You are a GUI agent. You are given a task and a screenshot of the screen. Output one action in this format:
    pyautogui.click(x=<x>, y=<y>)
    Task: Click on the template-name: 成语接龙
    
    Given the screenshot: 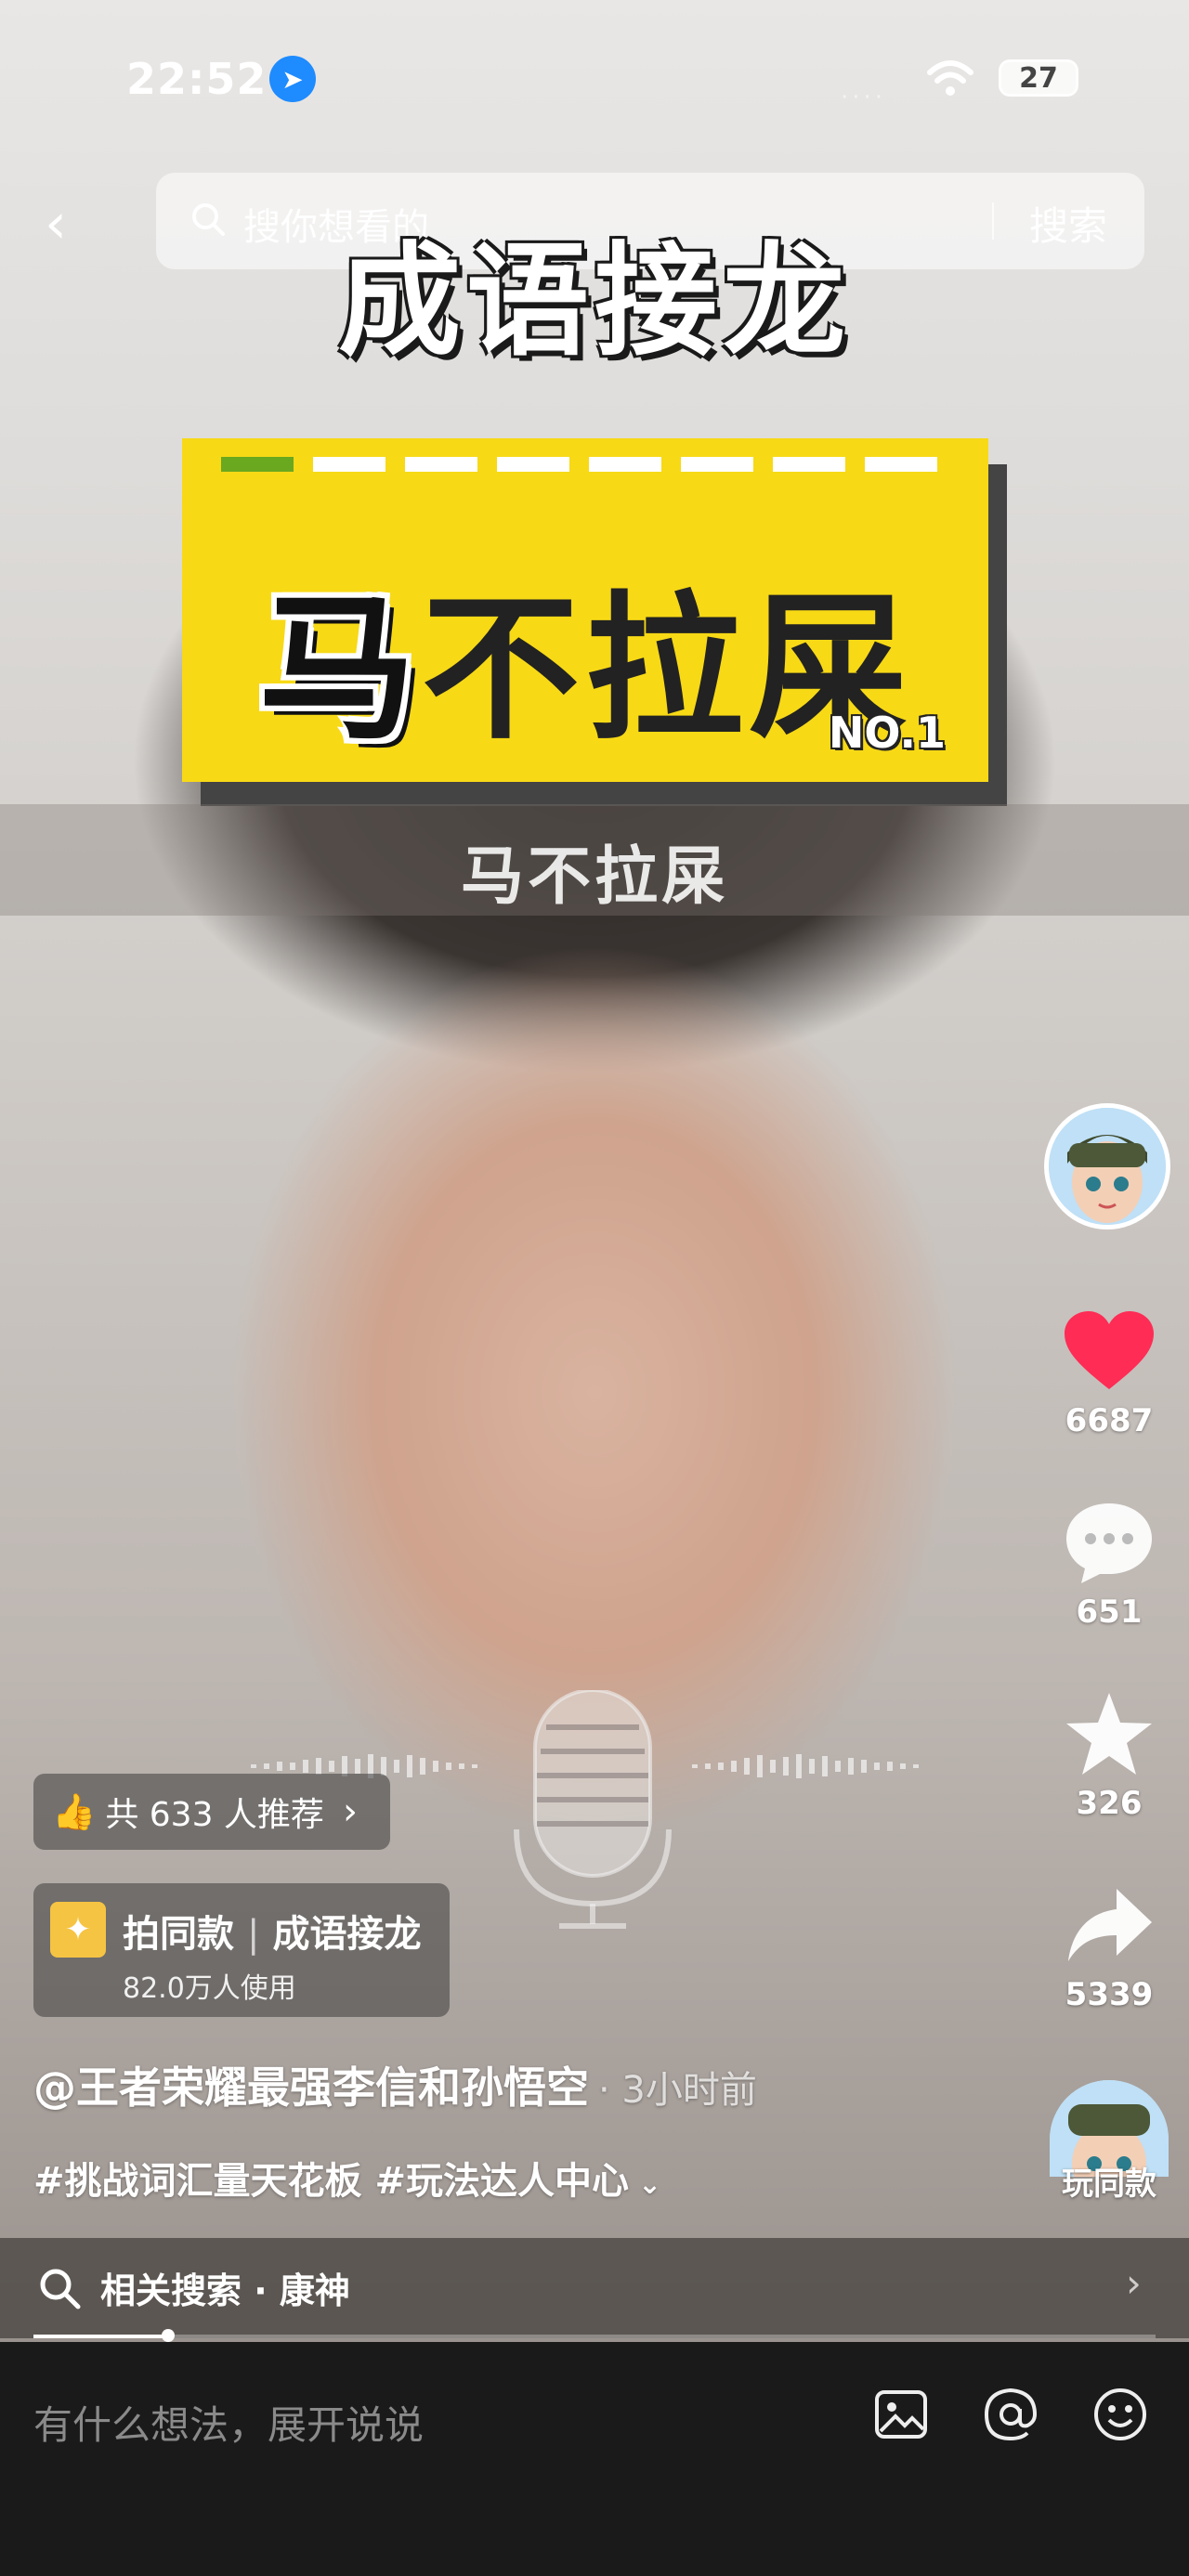 What is the action you would take?
    pyautogui.click(x=347, y=1935)
    